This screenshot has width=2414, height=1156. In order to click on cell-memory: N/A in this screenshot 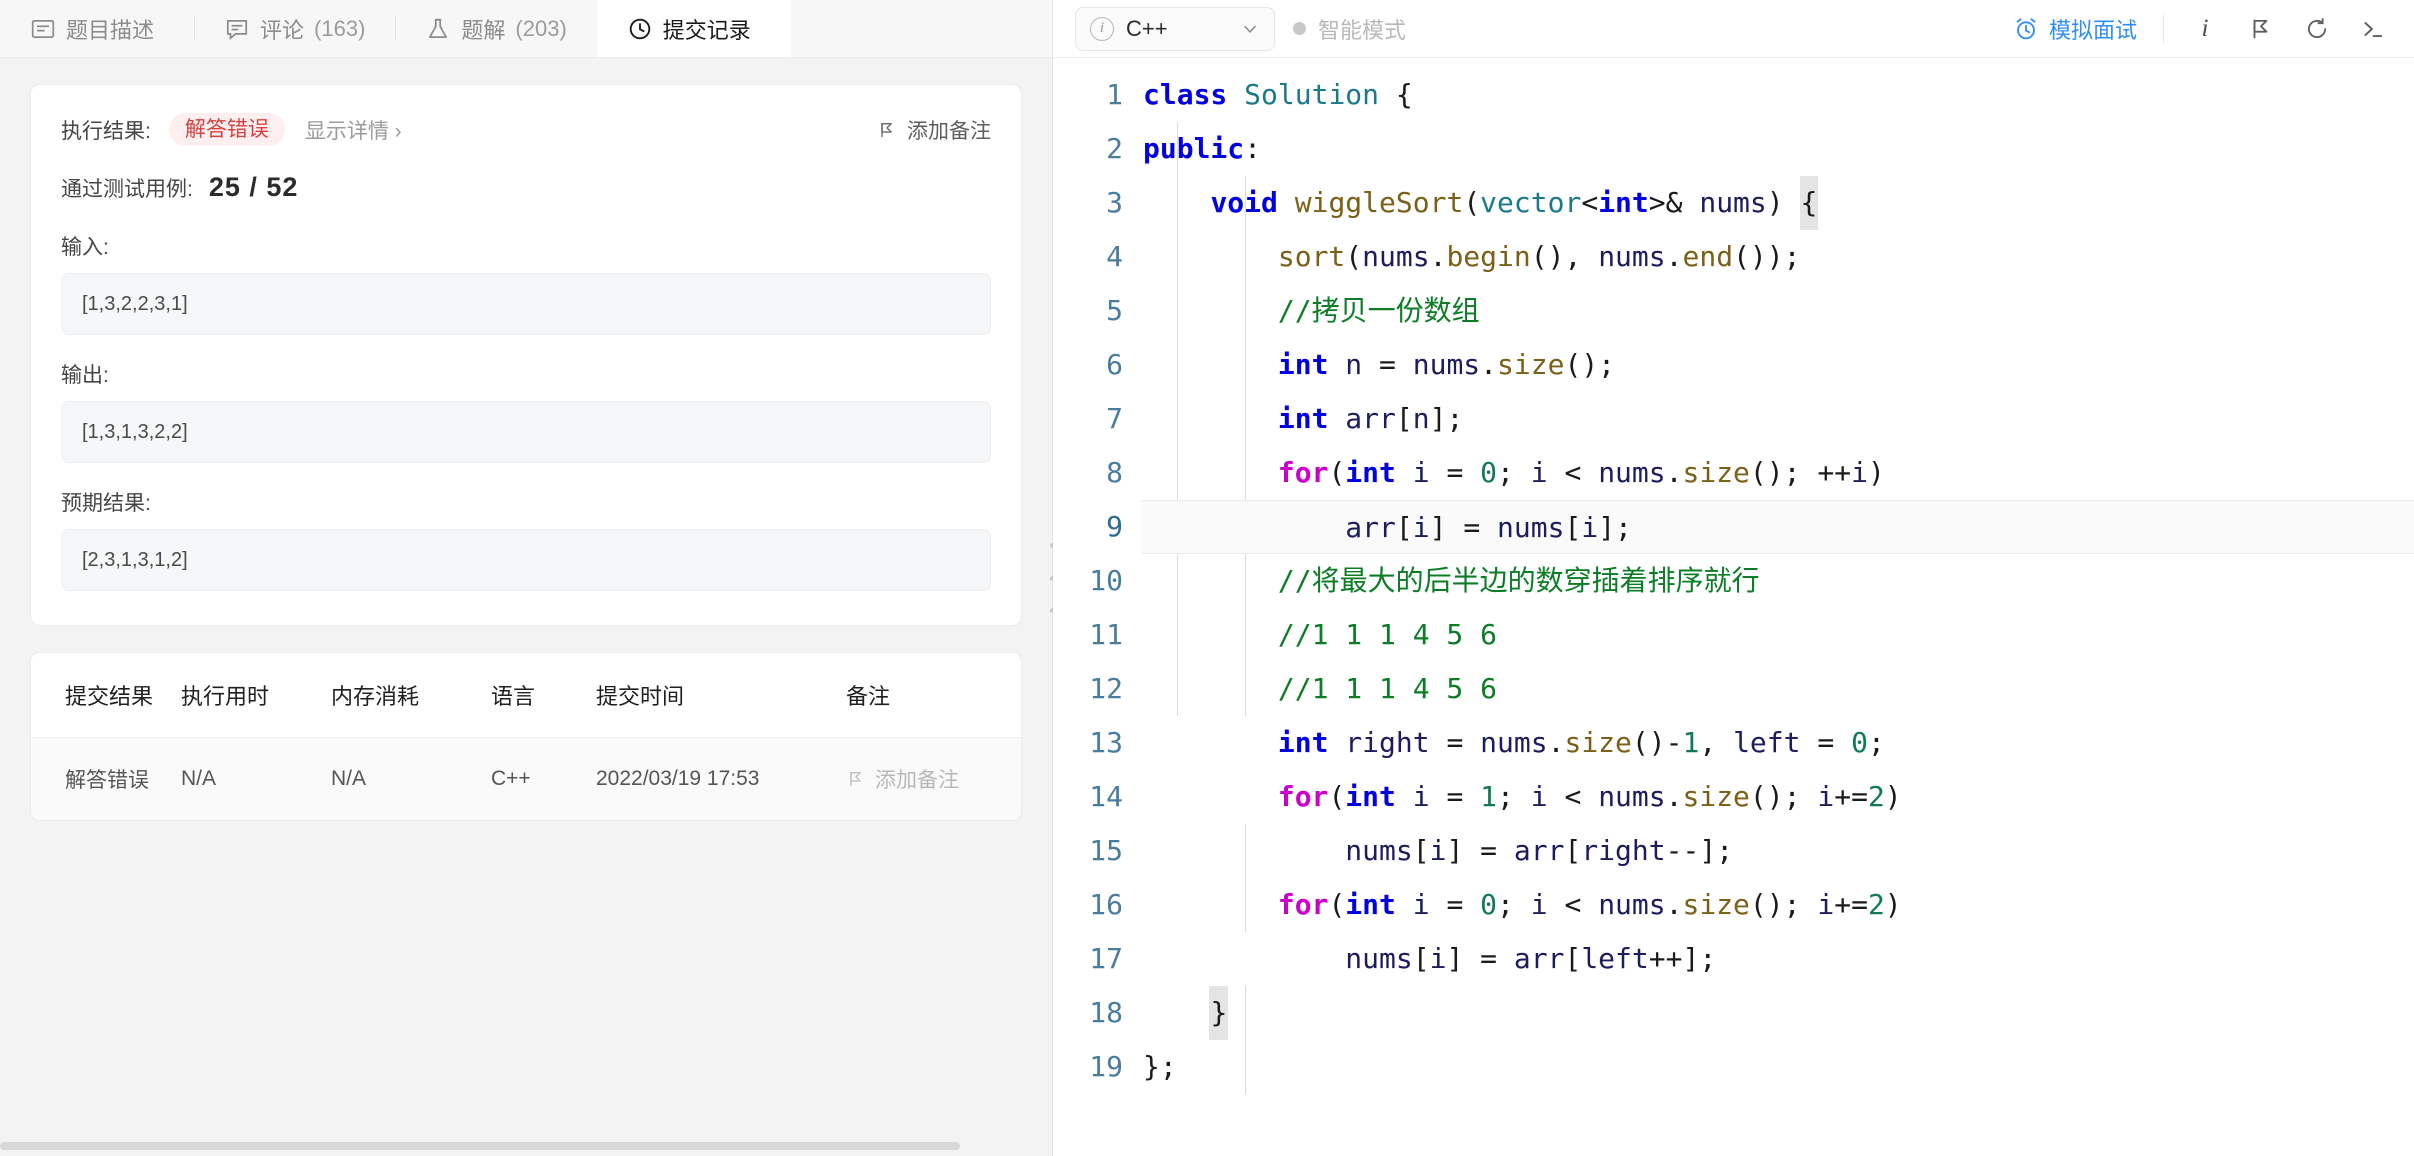, I will do `click(411, 778)`.